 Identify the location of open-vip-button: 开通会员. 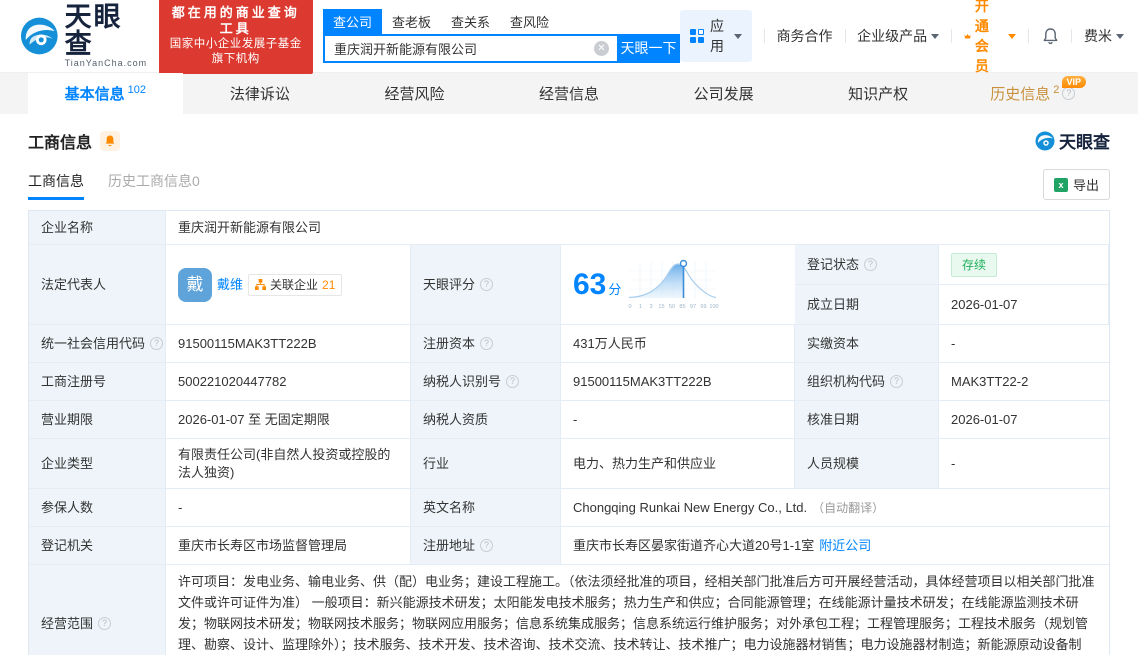
(990, 38).